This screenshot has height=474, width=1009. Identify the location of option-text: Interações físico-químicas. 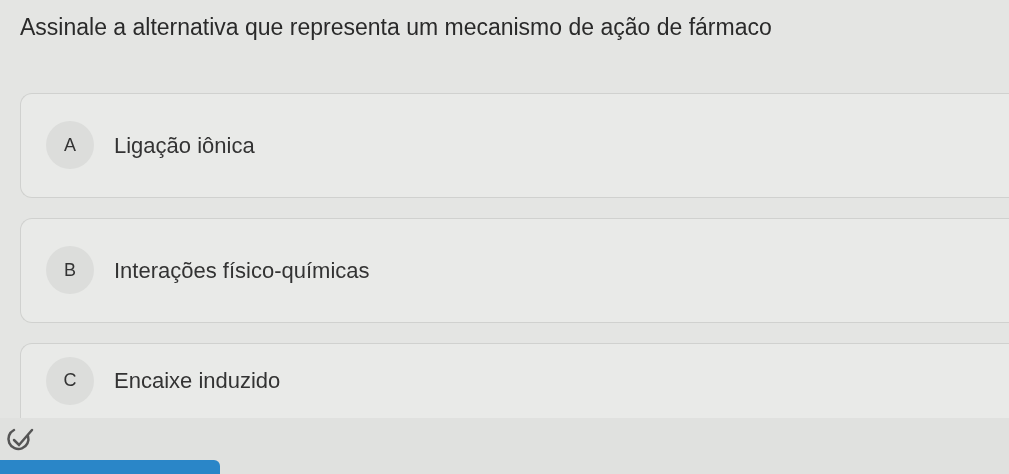
(242, 270).